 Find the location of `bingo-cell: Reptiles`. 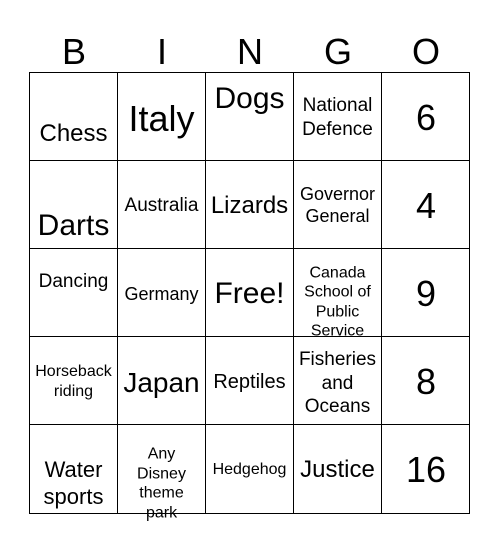

bingo-cell: Reptiles is located at coordinates (250, 381).